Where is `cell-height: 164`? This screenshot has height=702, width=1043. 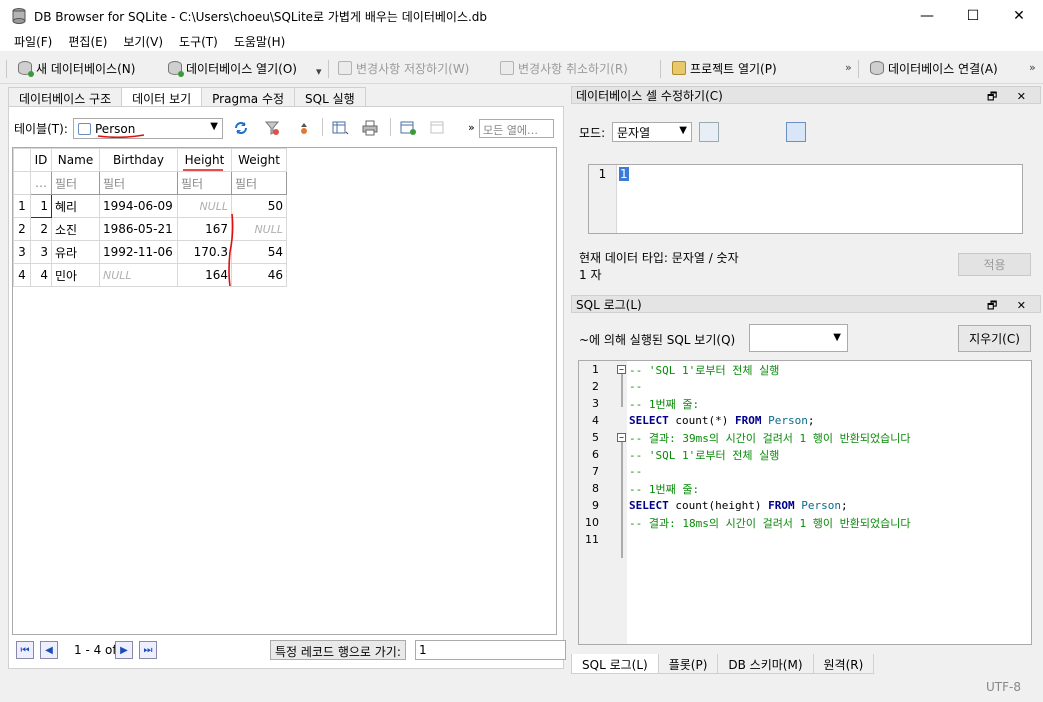 cell-height: 164 is located at coordinates (204, 275).